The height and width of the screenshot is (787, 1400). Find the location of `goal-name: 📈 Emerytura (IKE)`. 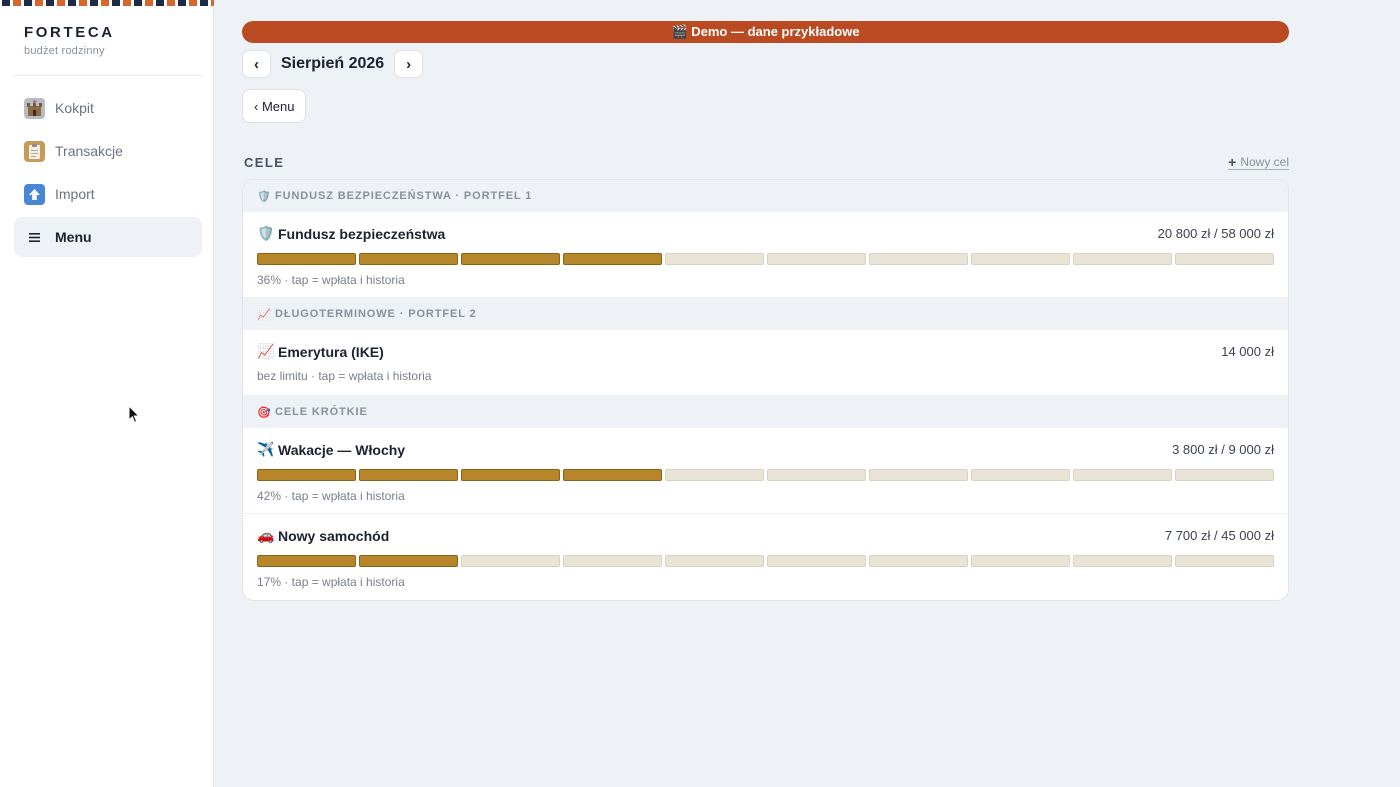

goal-name: 📈 Emerytura (IKE) is located at coordinates (320, 351).